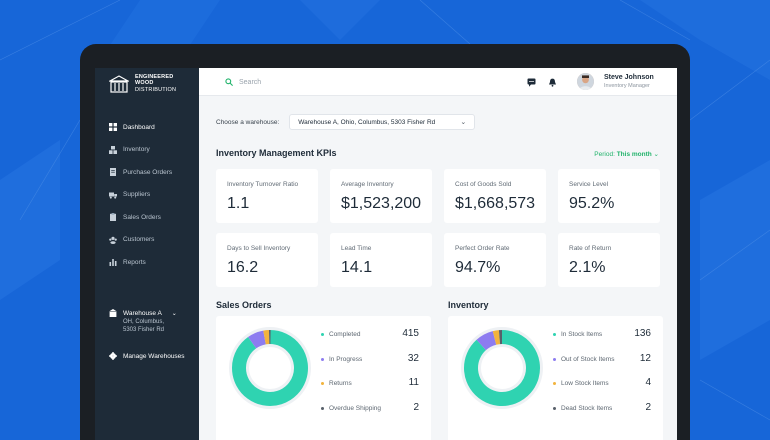 The image size is (770, 440). I want to click on manage-warehouses-link: Manage Warehouses, so click(147, 356).